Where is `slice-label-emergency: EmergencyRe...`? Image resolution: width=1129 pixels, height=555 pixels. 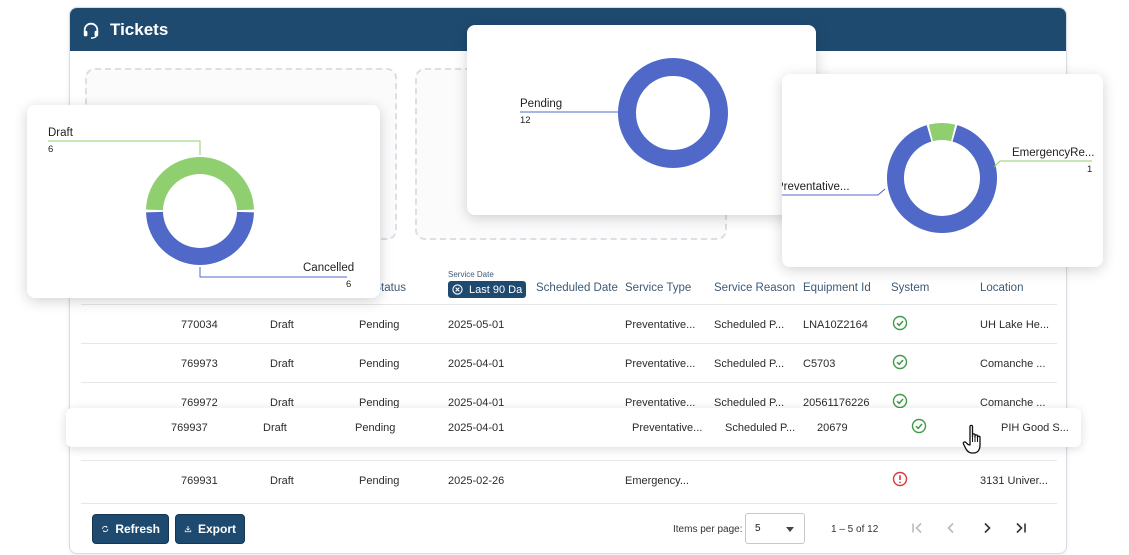
slice-label-emergency: EmergencyRe... is located at coordinates (1053, 153).